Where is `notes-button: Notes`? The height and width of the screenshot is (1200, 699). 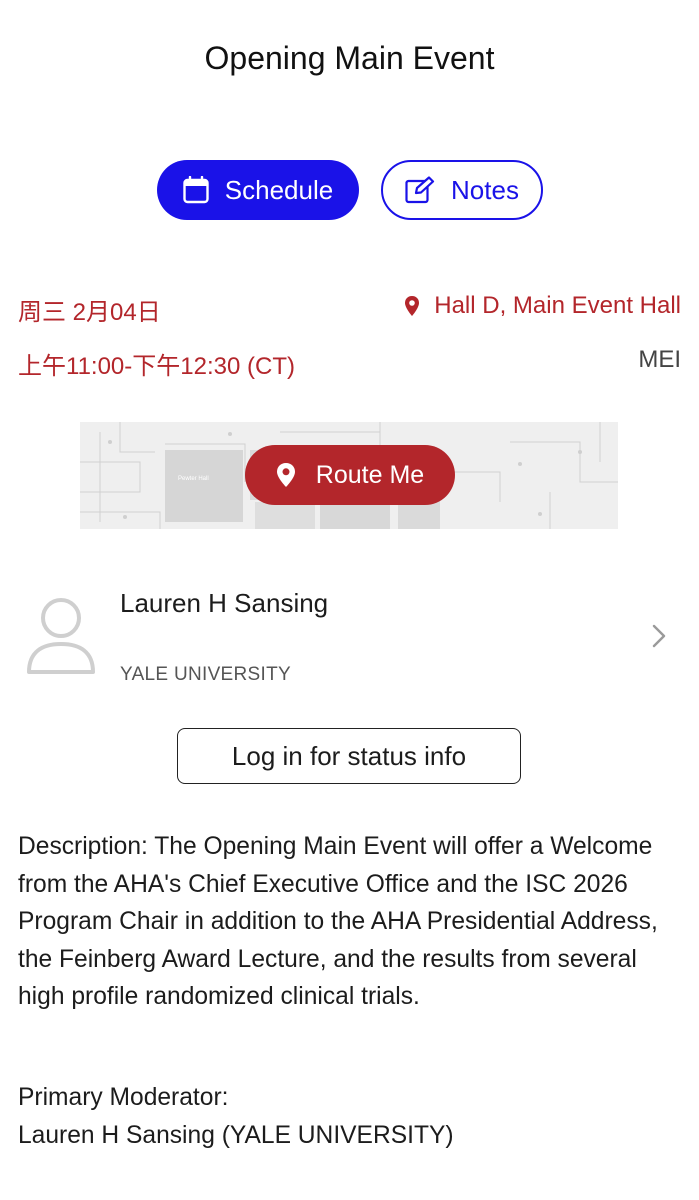 notes-button: Notes is located at coordinates (462, 190).